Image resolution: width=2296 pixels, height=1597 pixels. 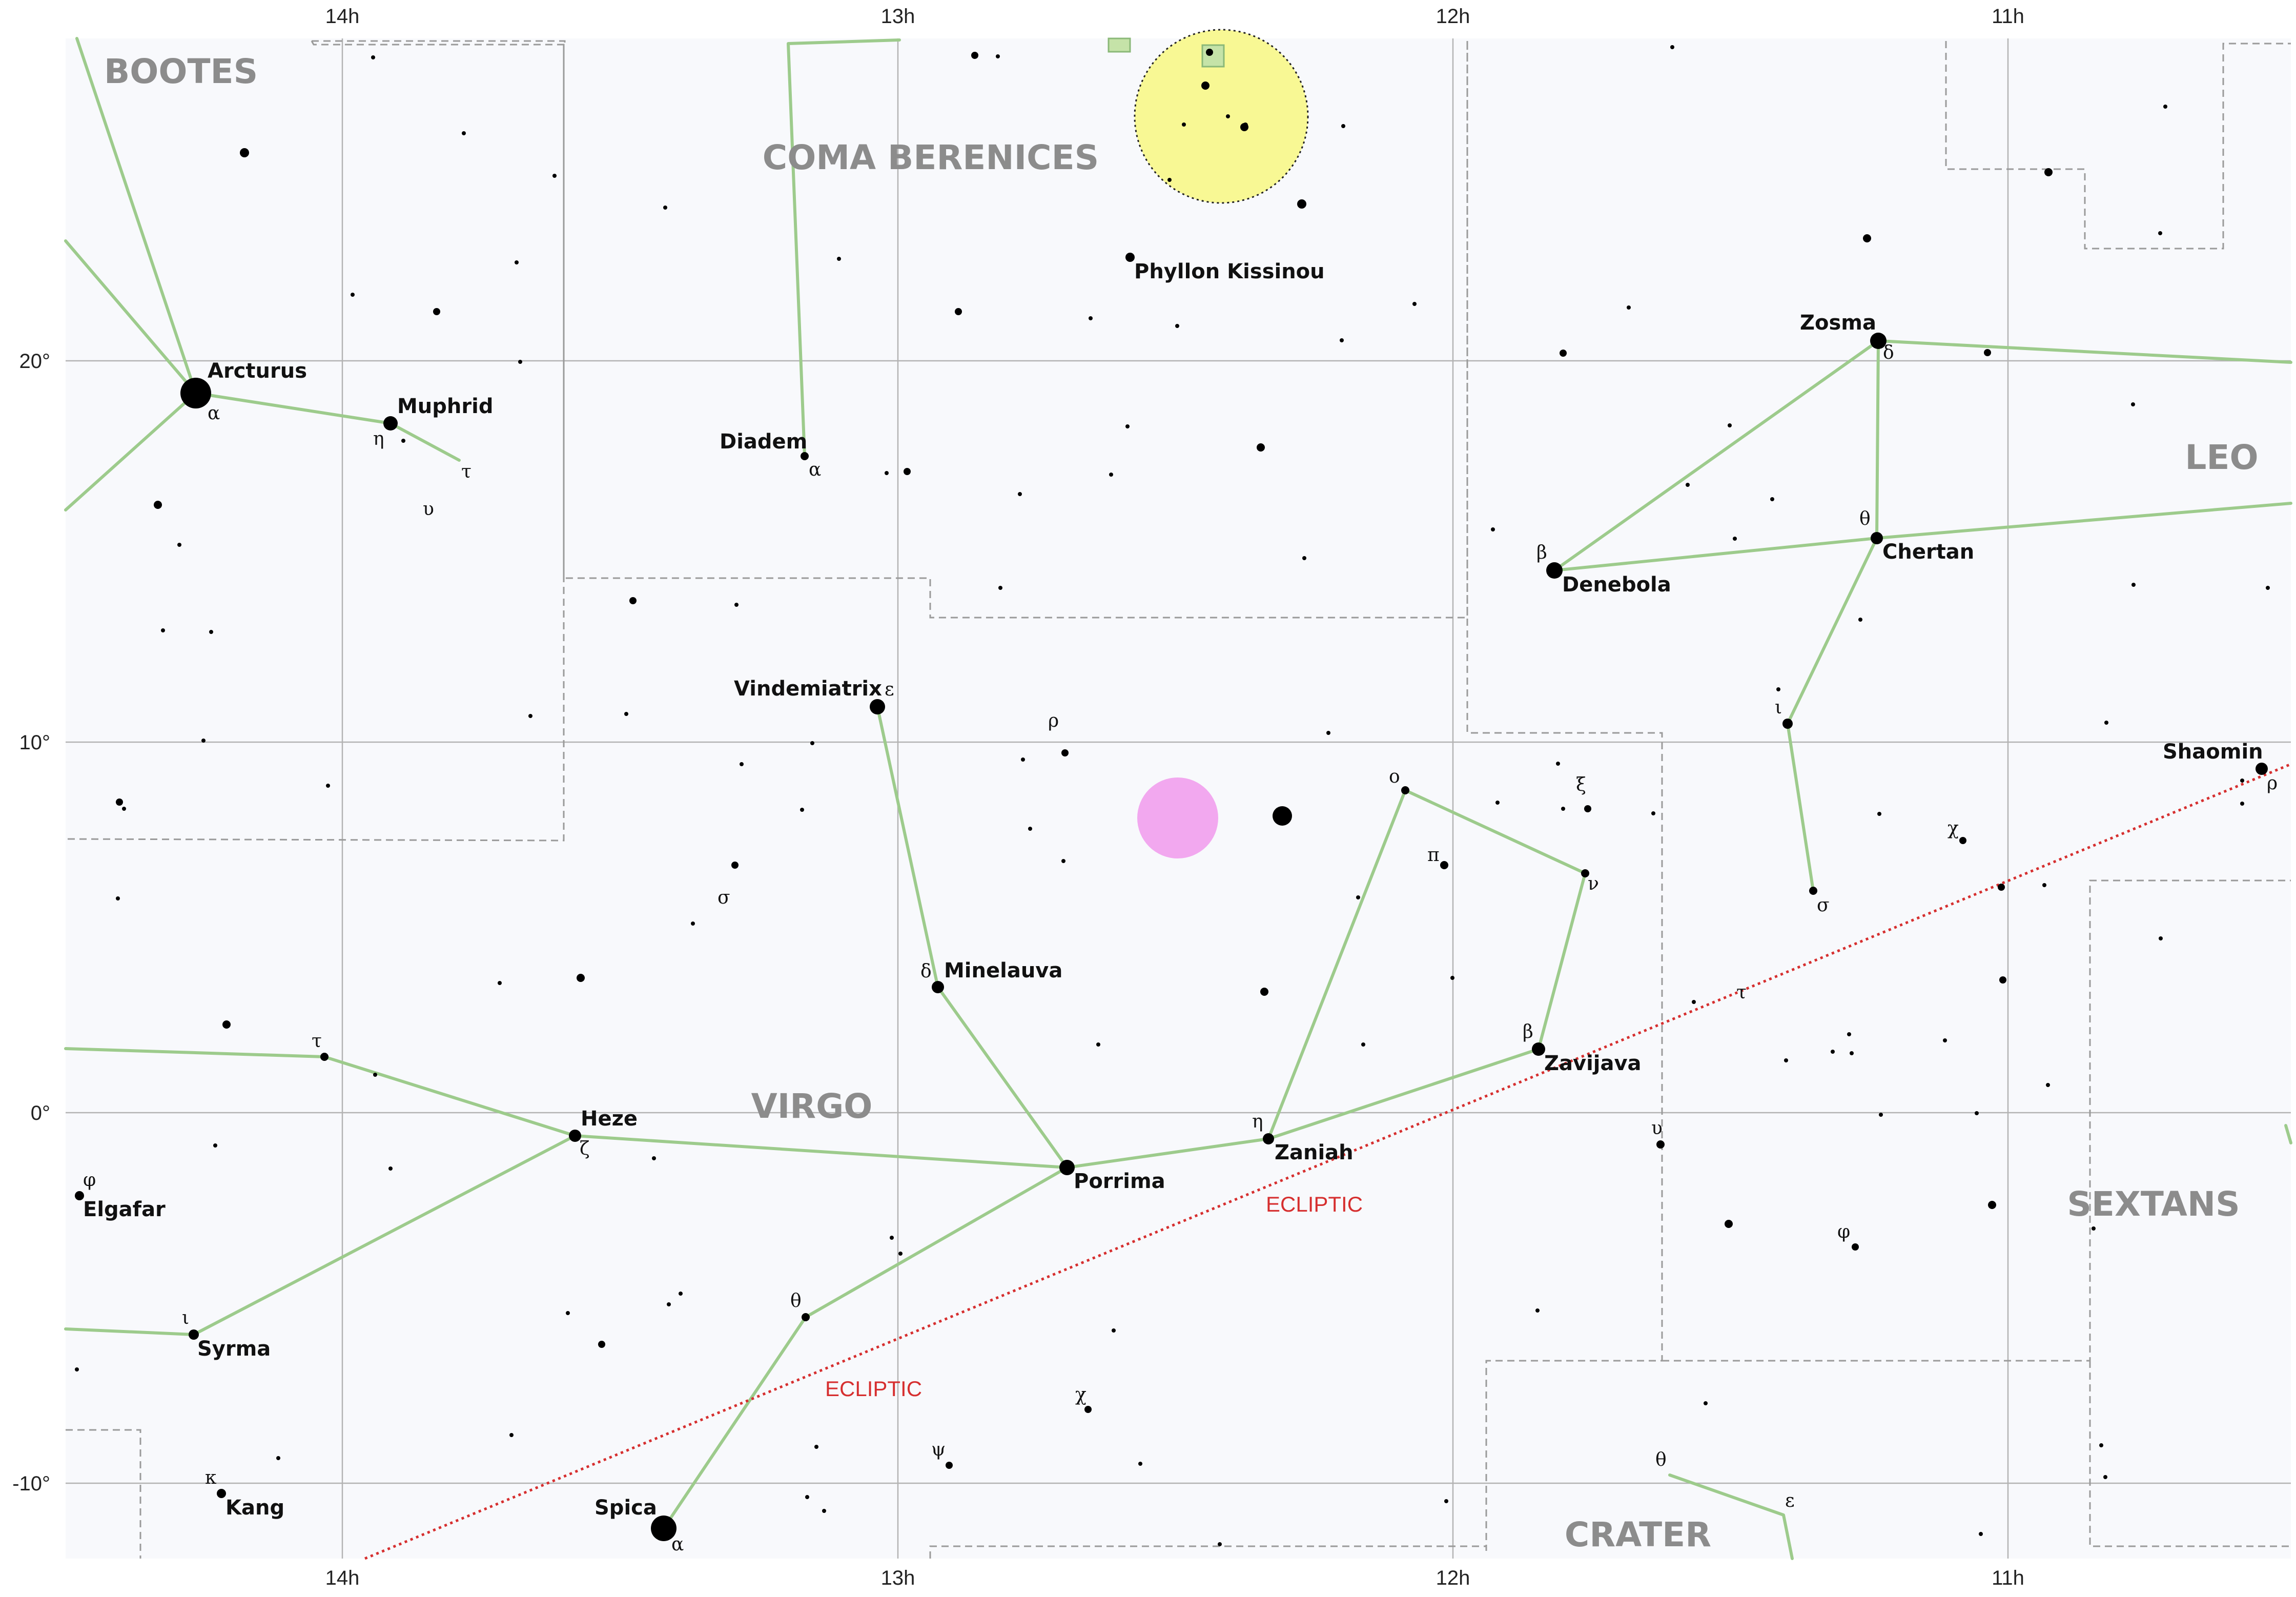 I want to click on greek-label: ζ, so click(x=585, y=1148).